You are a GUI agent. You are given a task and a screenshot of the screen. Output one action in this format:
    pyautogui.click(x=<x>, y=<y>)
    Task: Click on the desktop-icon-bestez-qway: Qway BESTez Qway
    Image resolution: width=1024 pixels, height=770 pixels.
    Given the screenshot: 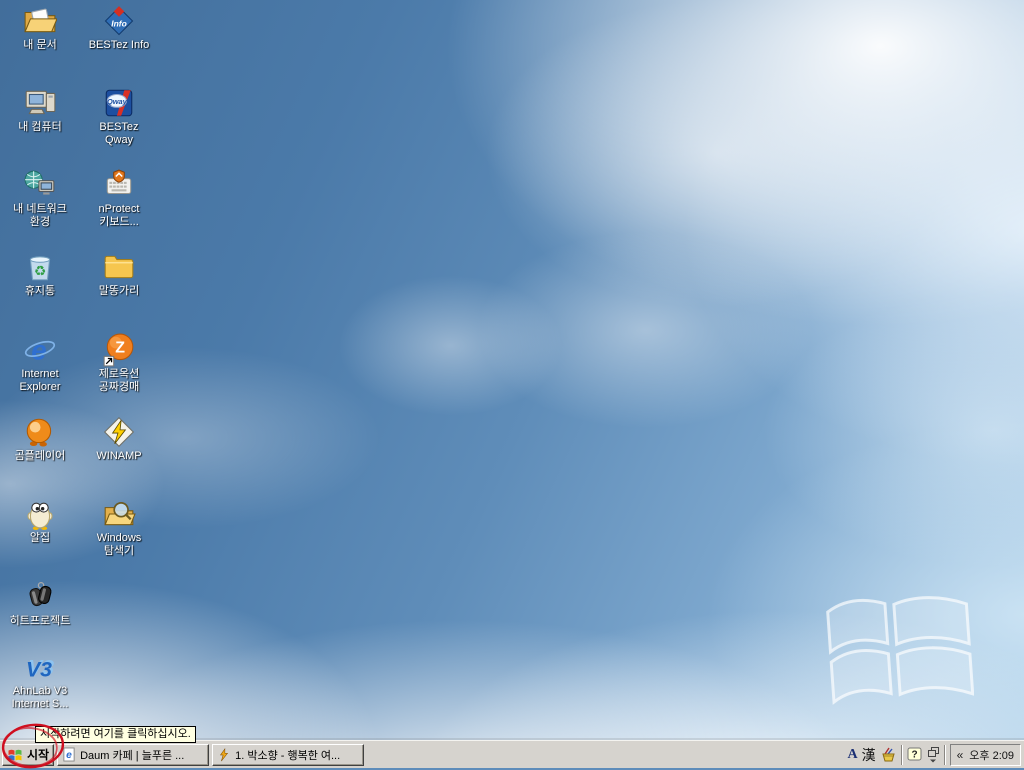 What is the action you would take?
    pyautogui.click(x=119, y=116)
    